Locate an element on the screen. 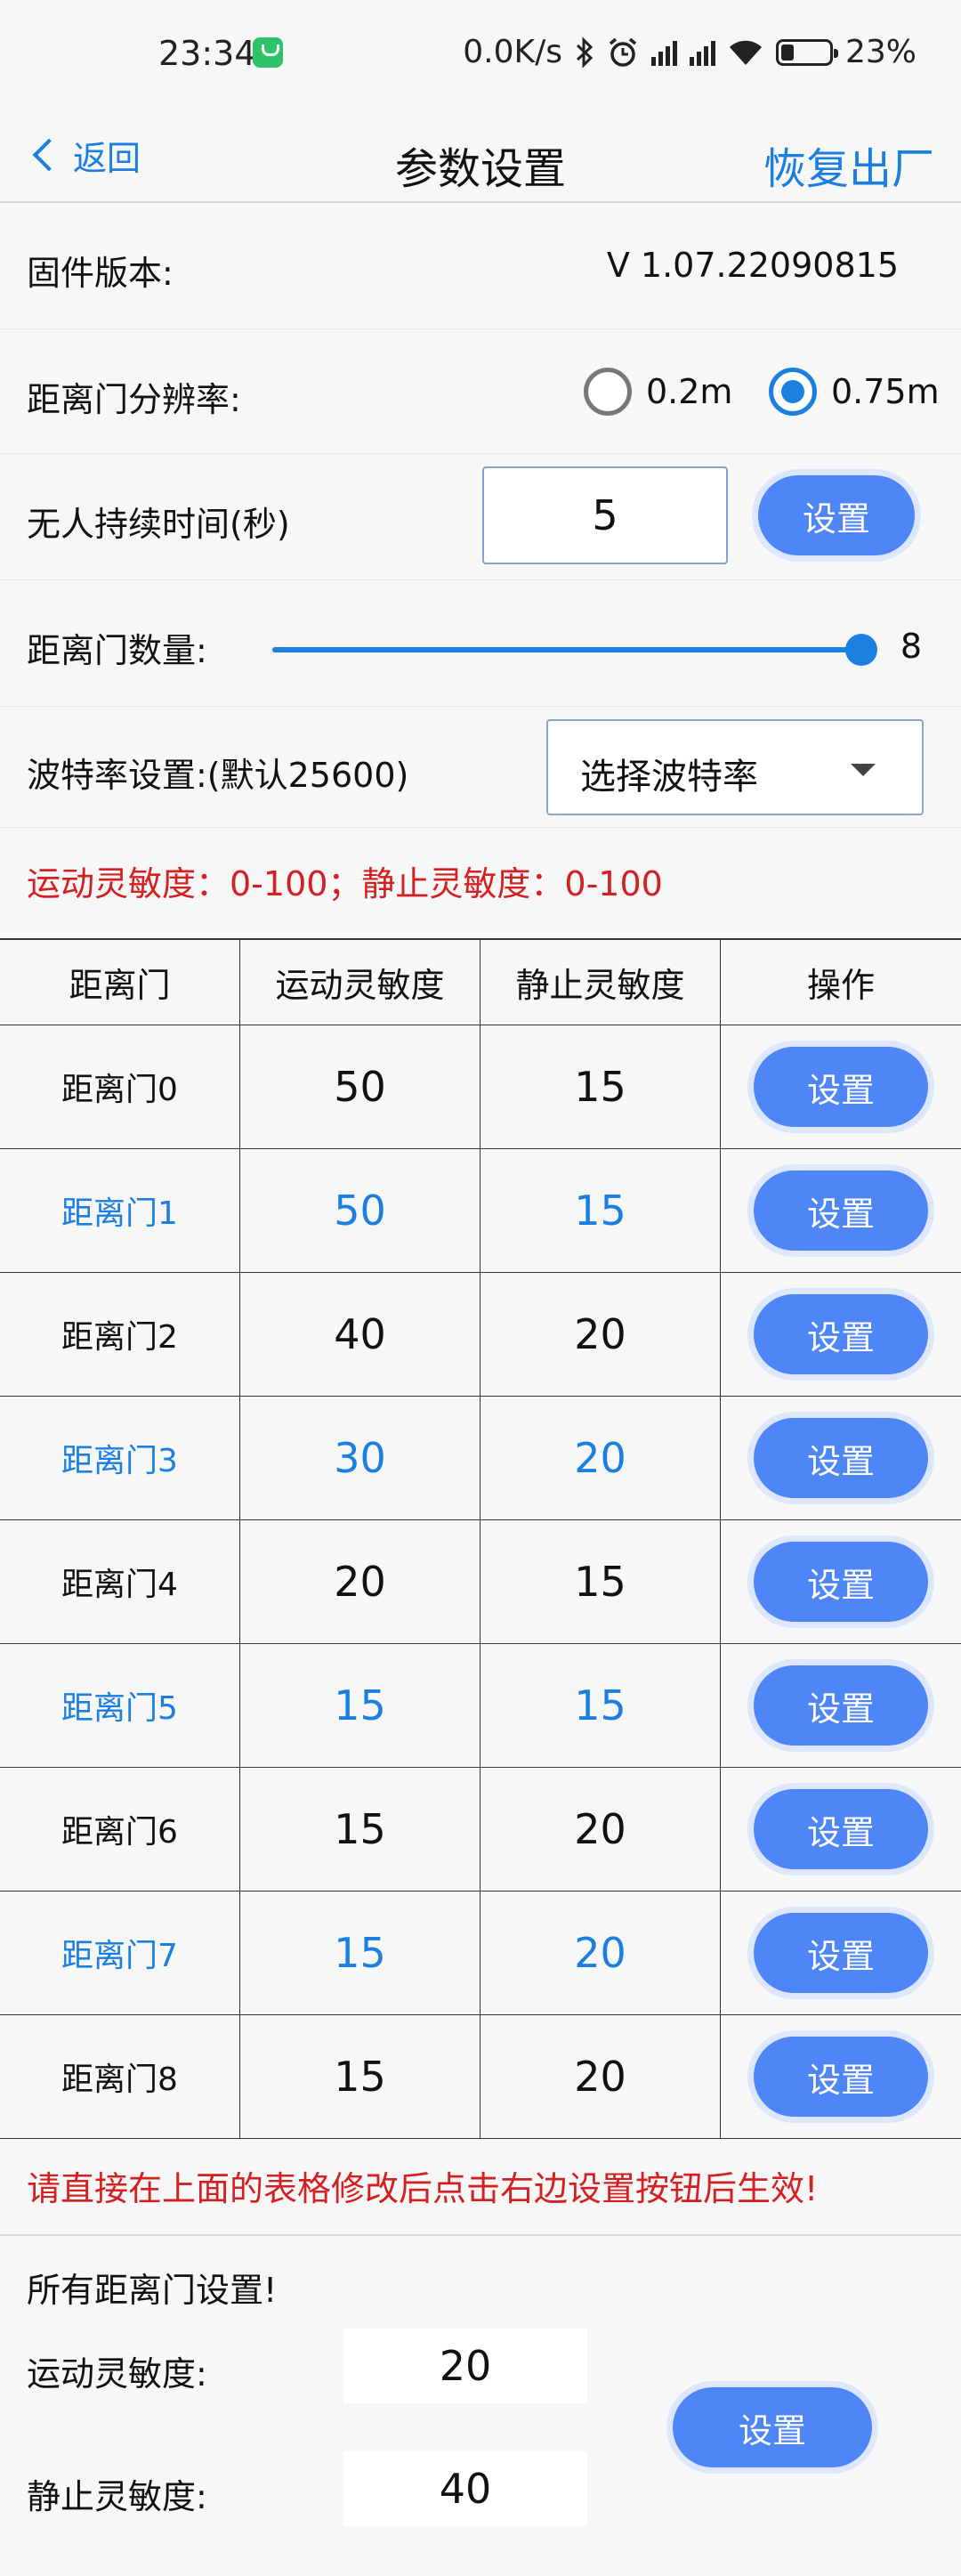 This screenshot has width=961, height=2576. status-icons: 0.0K/s 23% is located at coordinates (690, 52).